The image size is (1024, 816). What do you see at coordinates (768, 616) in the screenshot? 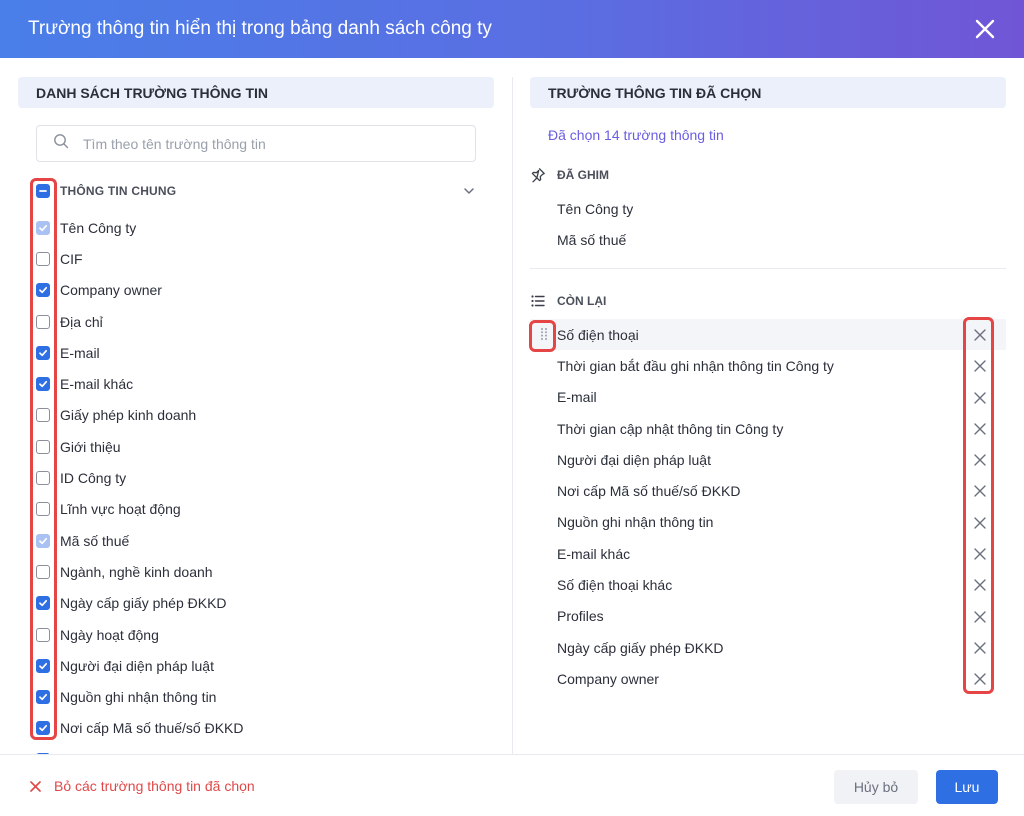
I see `selected-field-item: Profiles` at bounding box center [768, 616].